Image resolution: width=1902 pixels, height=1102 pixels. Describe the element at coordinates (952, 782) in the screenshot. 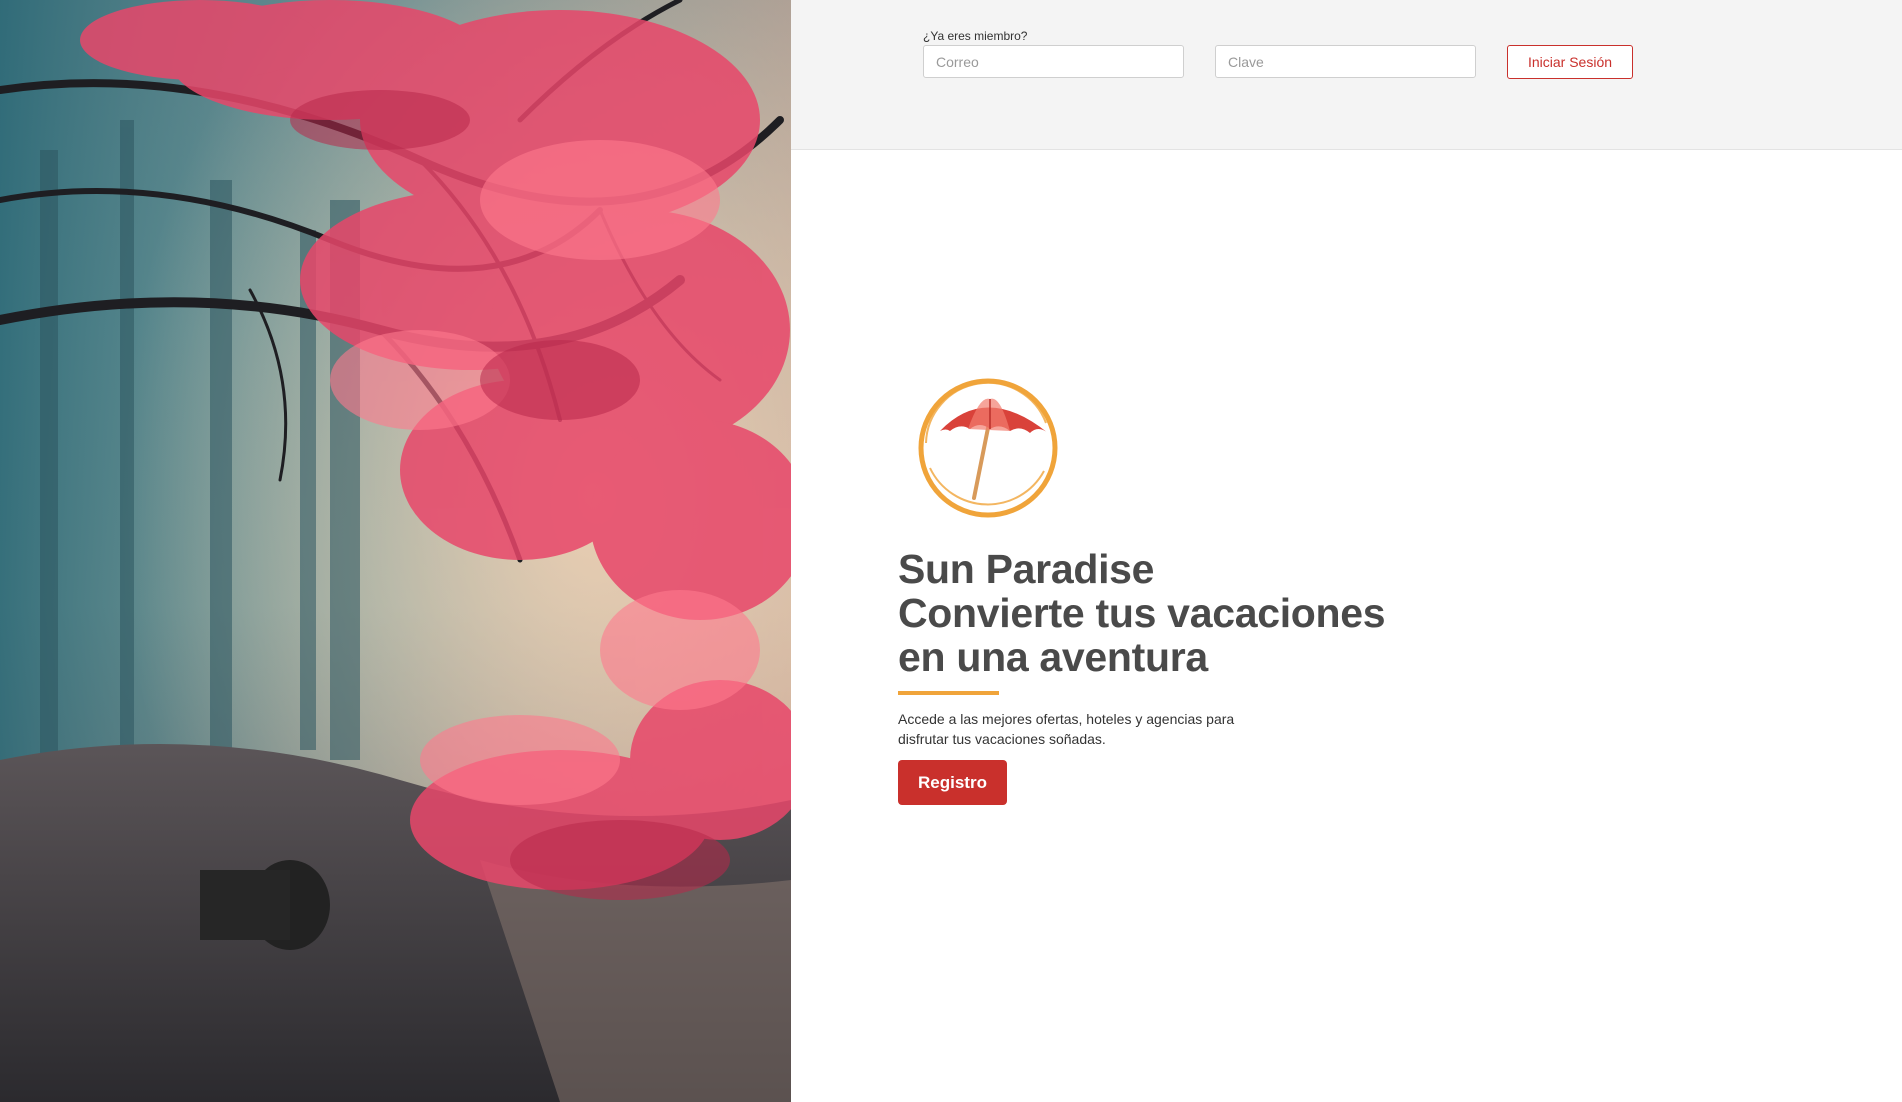

I see `register-button: Registro` at that location.